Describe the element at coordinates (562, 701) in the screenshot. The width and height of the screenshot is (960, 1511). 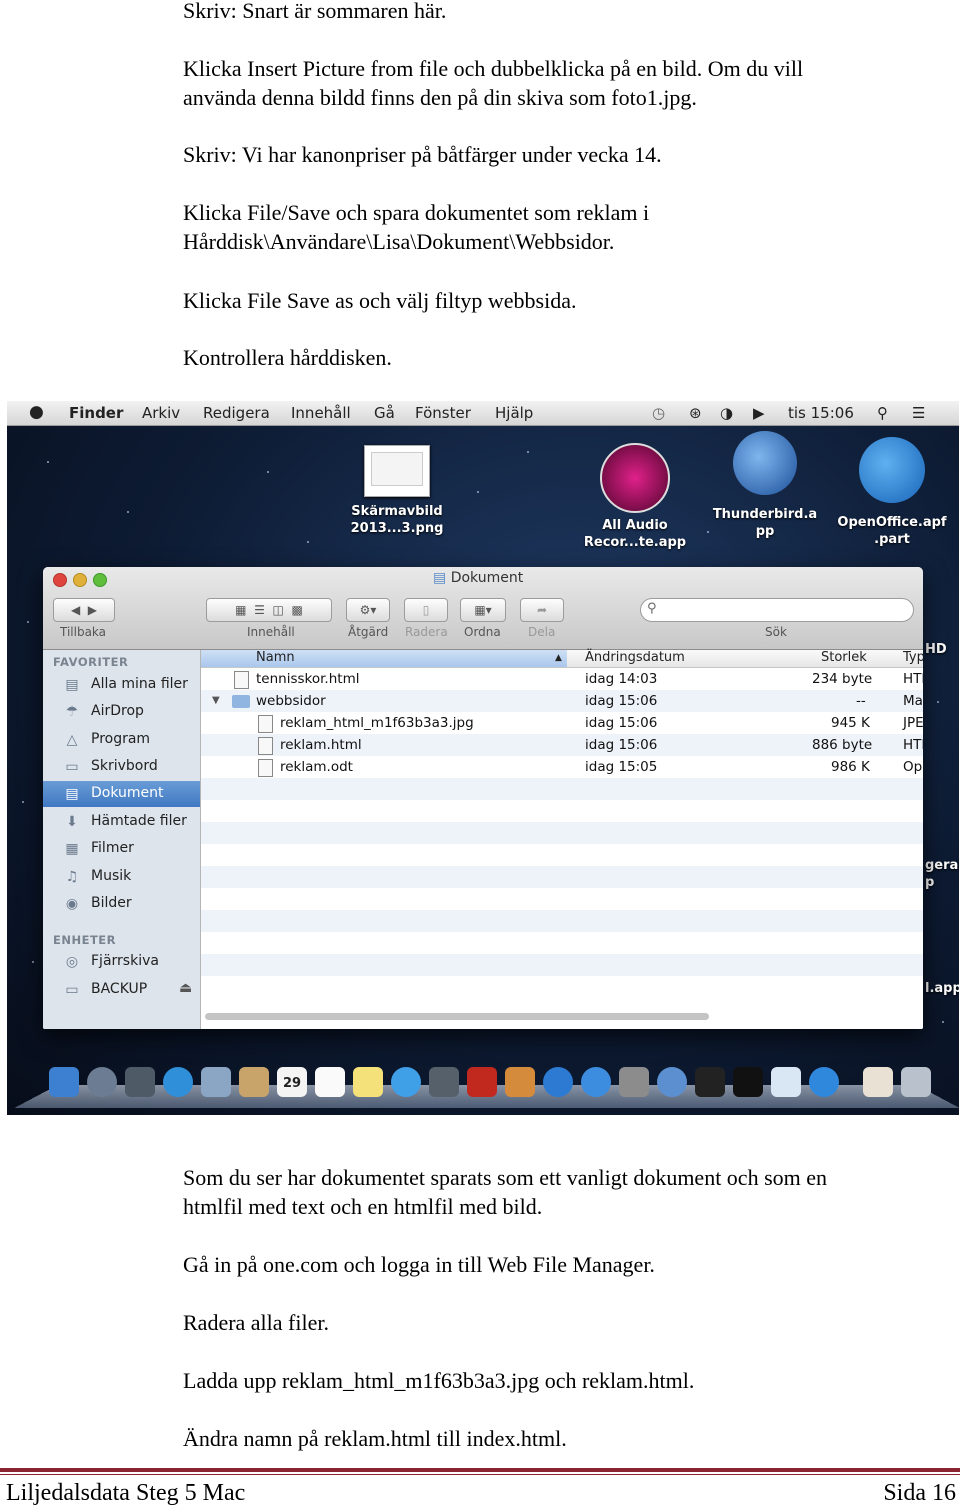
I see `file-row: ▼ webbsidor idag 15:06 -- Map` at that location.